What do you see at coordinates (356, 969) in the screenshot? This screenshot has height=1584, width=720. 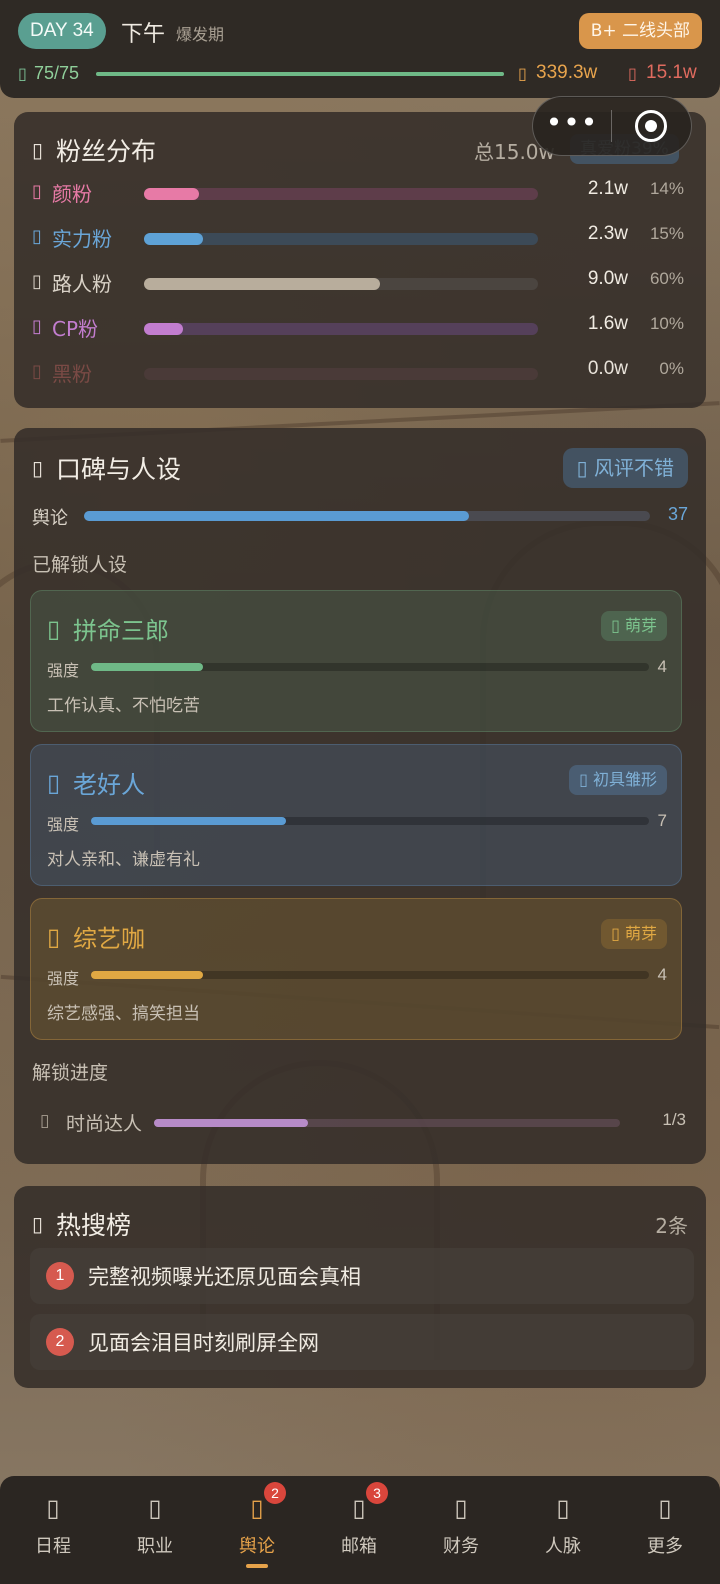 I see `persona-card: ▯ 综艺咖 ▯ 萌芽强度 4 综艺感强、搞笑担当` at bounding box center [356, 969].